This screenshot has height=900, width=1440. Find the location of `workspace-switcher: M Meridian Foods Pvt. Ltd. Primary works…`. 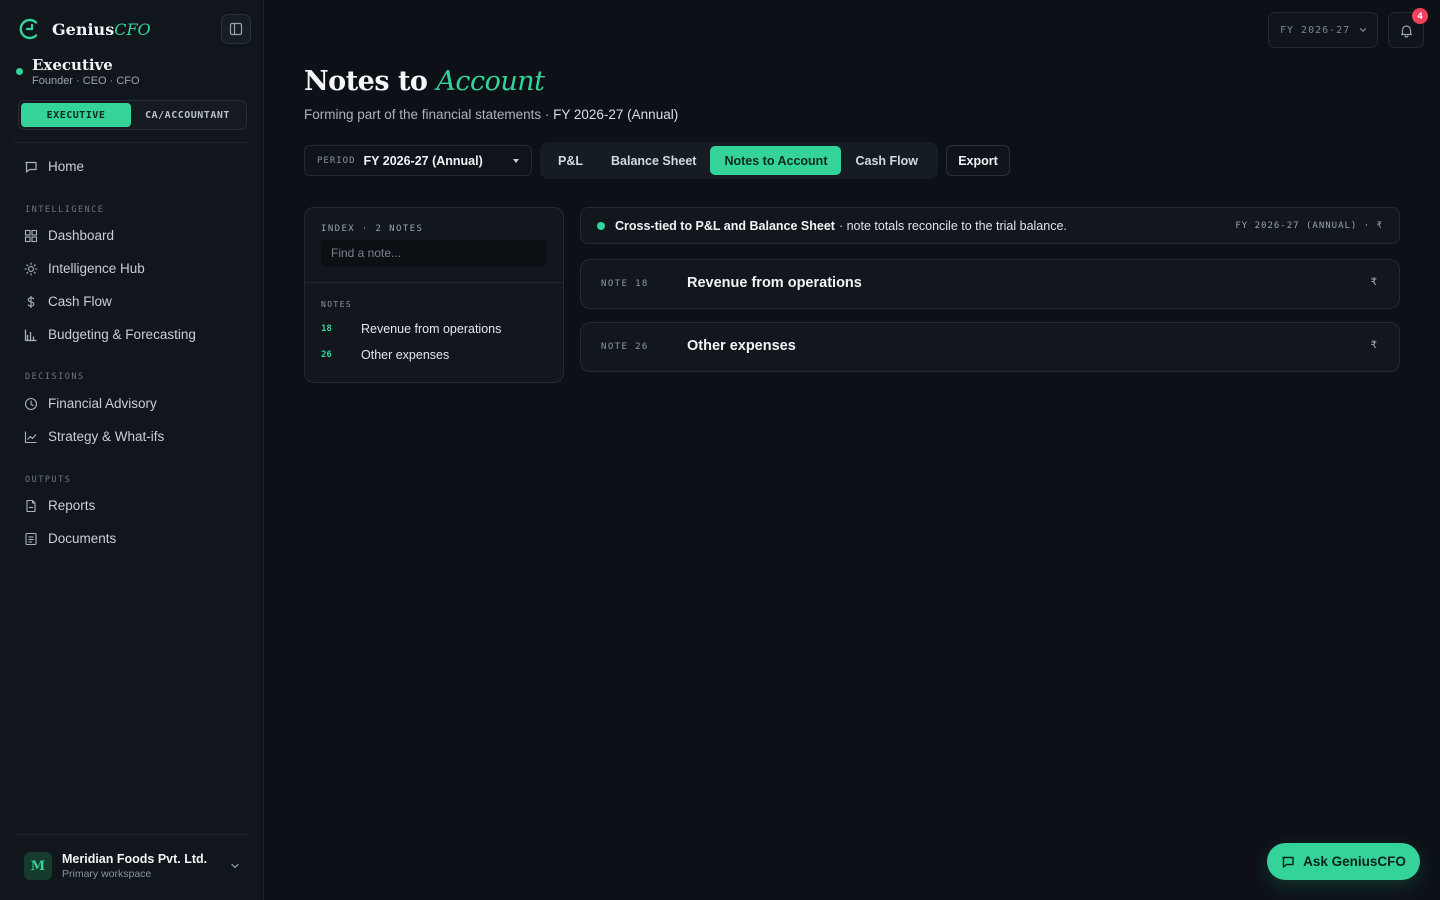

workspace-switcher: M Meridian Foods Pvt. Ltd. Primary works… is located at coordinates (115, 866).